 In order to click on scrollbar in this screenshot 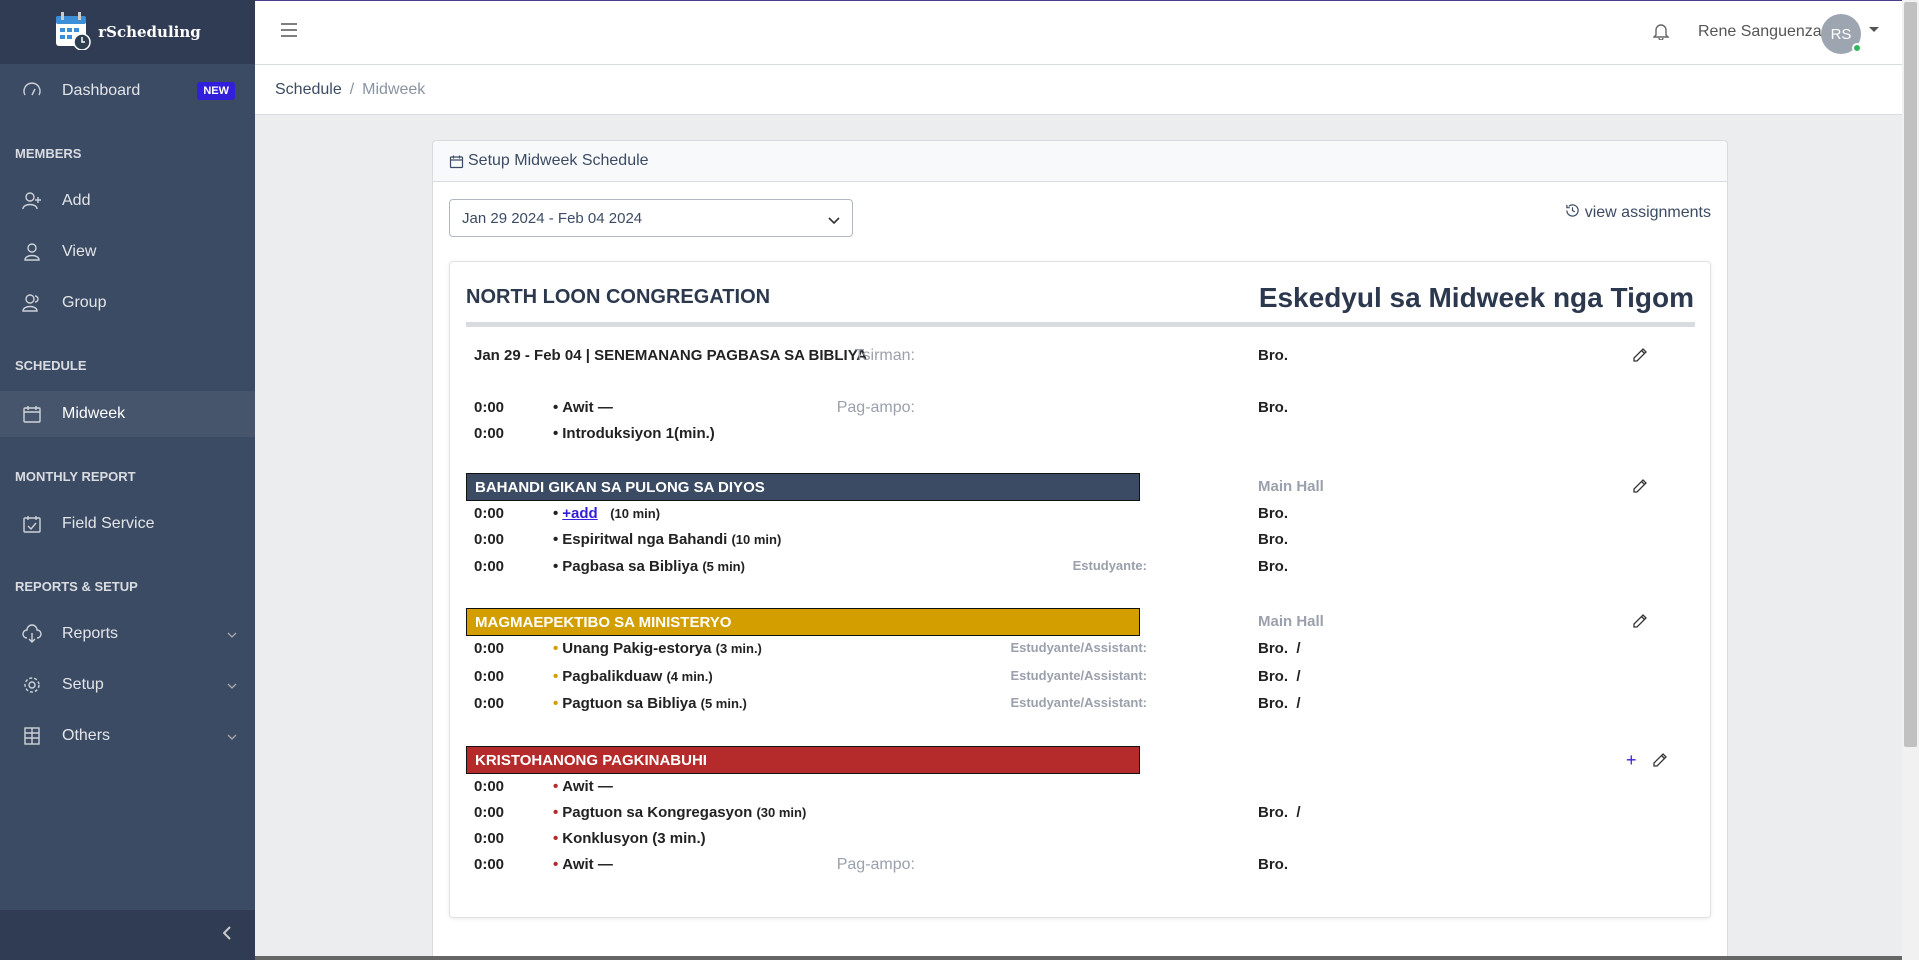, I will do `click(1910, 480)`.